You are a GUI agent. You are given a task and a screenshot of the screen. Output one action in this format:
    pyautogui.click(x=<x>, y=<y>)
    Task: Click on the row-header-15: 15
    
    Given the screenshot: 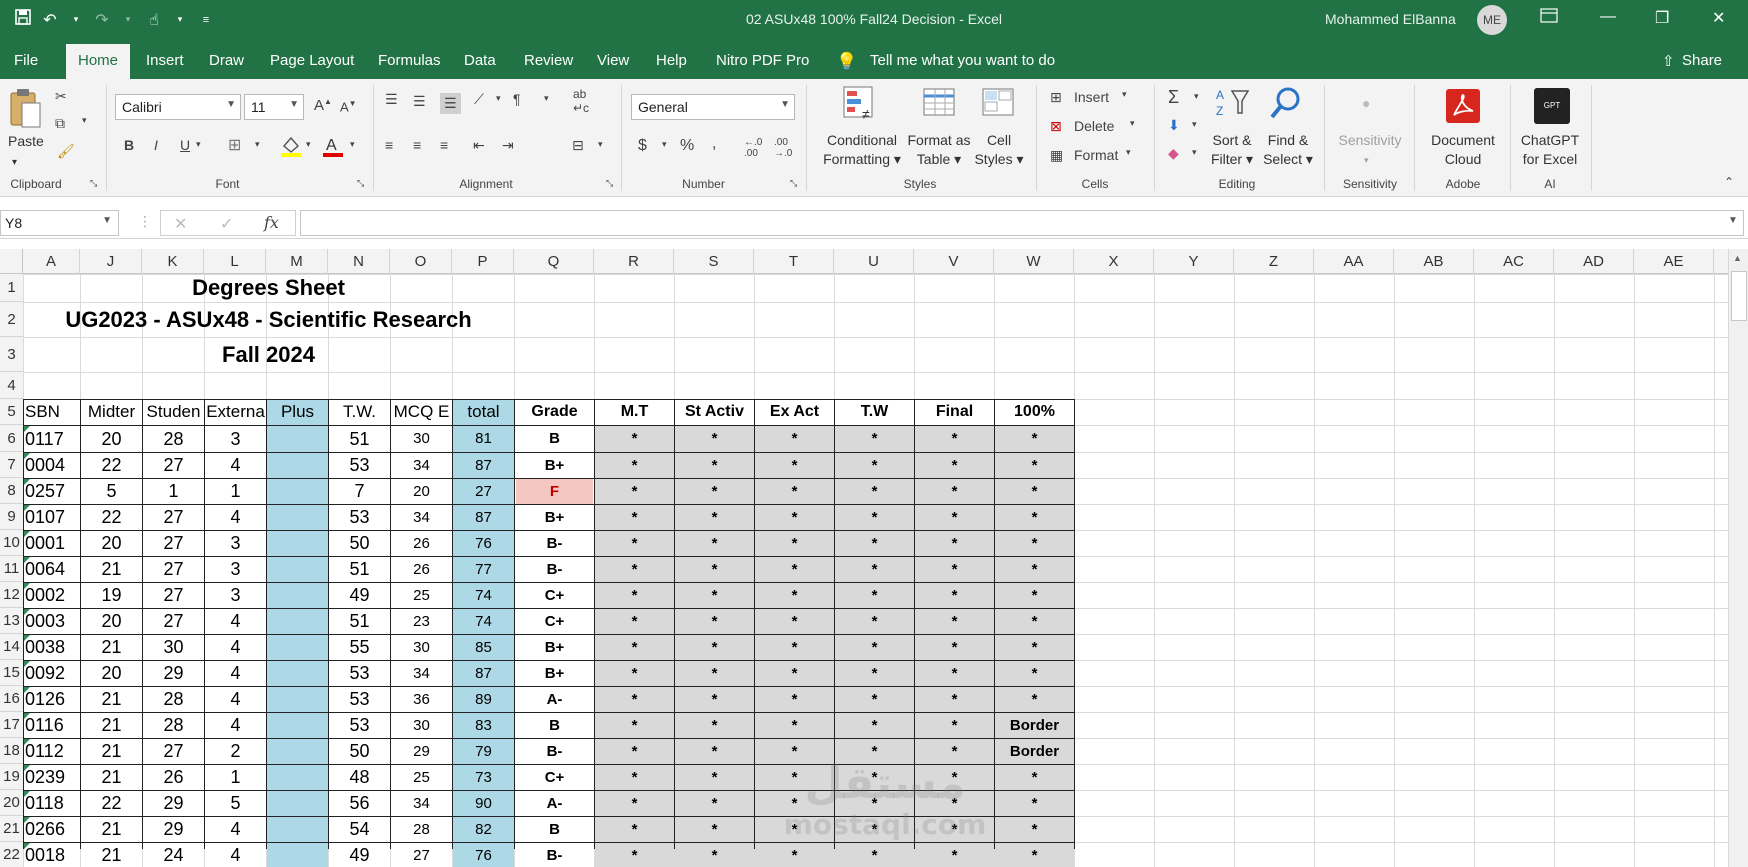 What is the action you would take?
    pyautogui.click(x=11, y=673)
    